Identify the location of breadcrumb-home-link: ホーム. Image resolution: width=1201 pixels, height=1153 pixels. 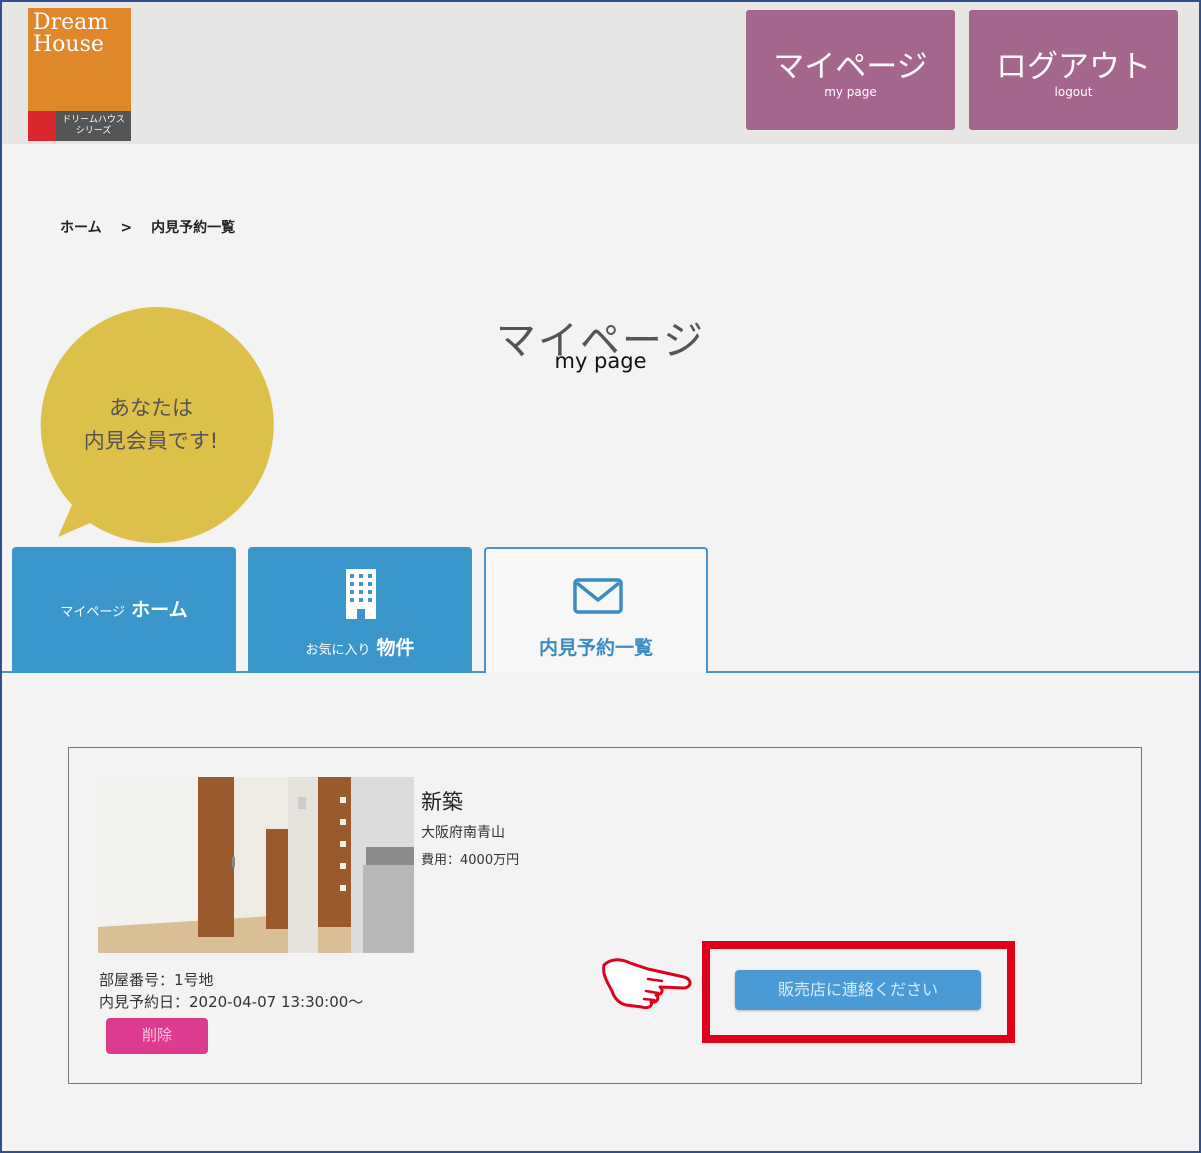
(81, 228).